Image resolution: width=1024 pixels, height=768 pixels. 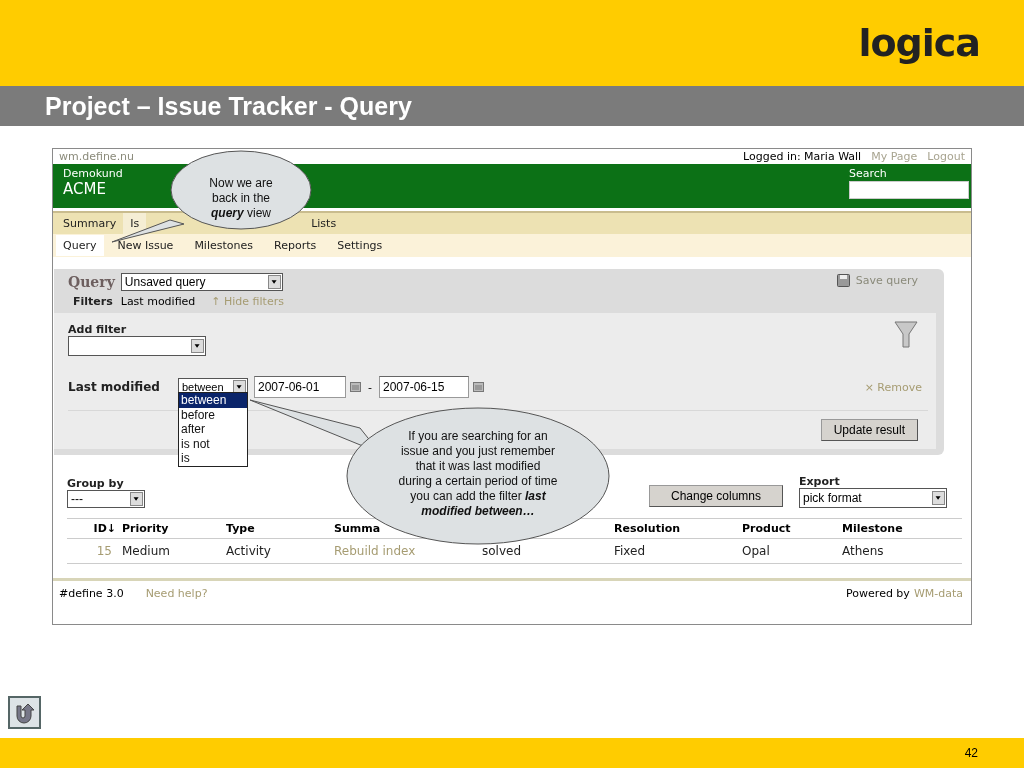 What do you see at coordinates (902, 551) in the screenshot?
I see `table-cell: Athens` at bounding box center [902, 551].